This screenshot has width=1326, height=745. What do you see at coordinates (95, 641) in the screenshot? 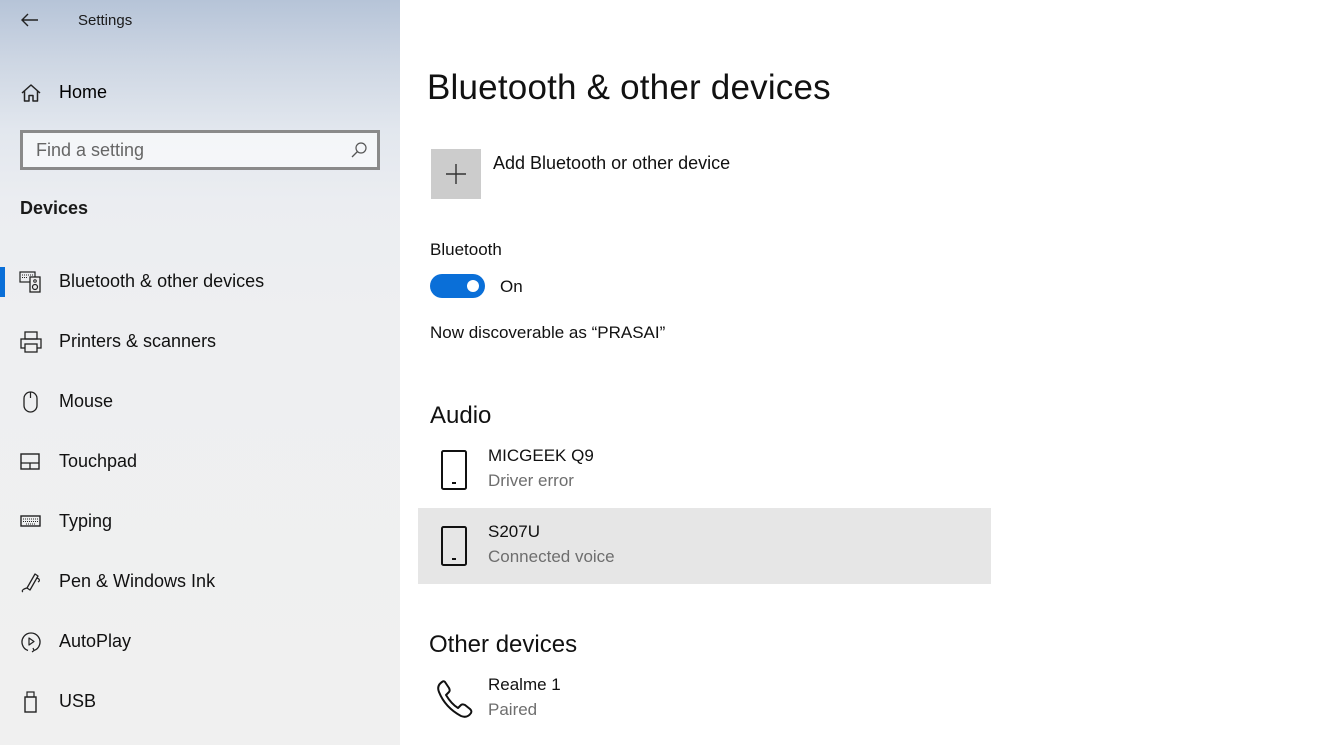
I see `sidebar-item-label: AutoPlay` at bounding box center [95, 641].